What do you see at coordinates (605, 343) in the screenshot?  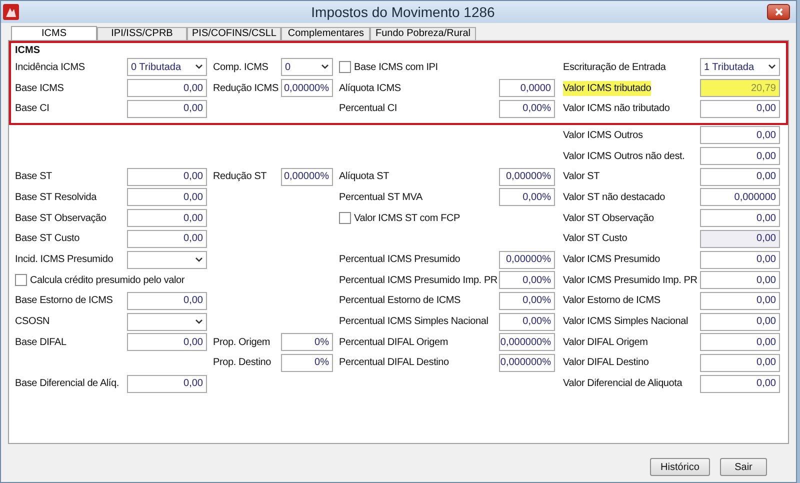 I see `field-label: Valor DIFAL Origem` at bounding box center [605, 343].